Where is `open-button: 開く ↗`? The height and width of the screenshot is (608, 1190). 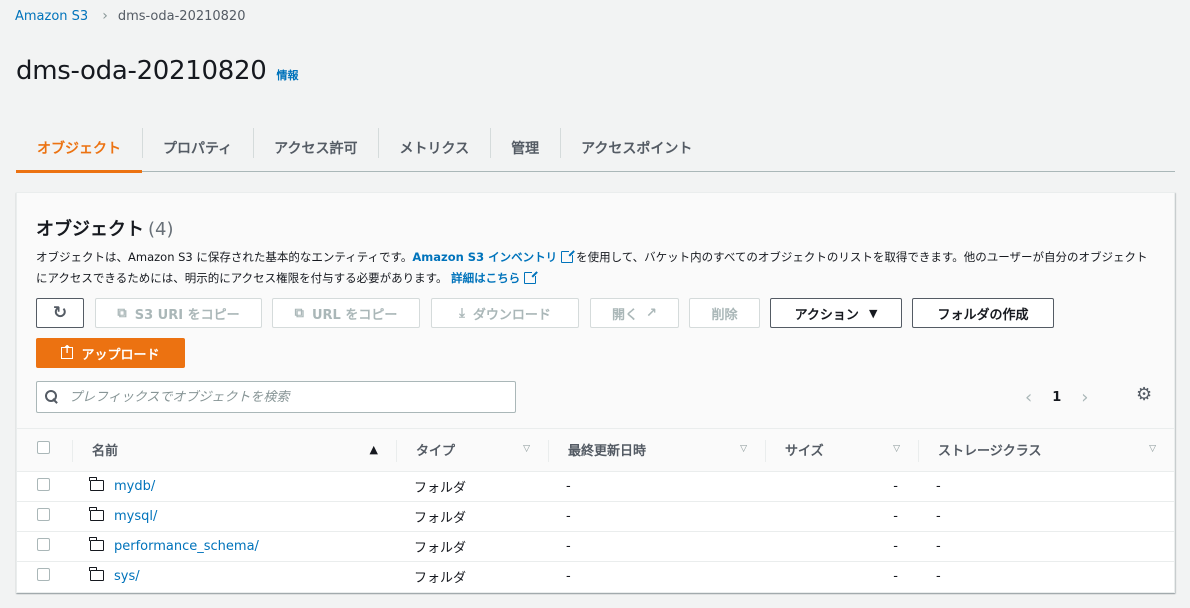
open-button: 開く ↗ is located at coordinates (634, 313).